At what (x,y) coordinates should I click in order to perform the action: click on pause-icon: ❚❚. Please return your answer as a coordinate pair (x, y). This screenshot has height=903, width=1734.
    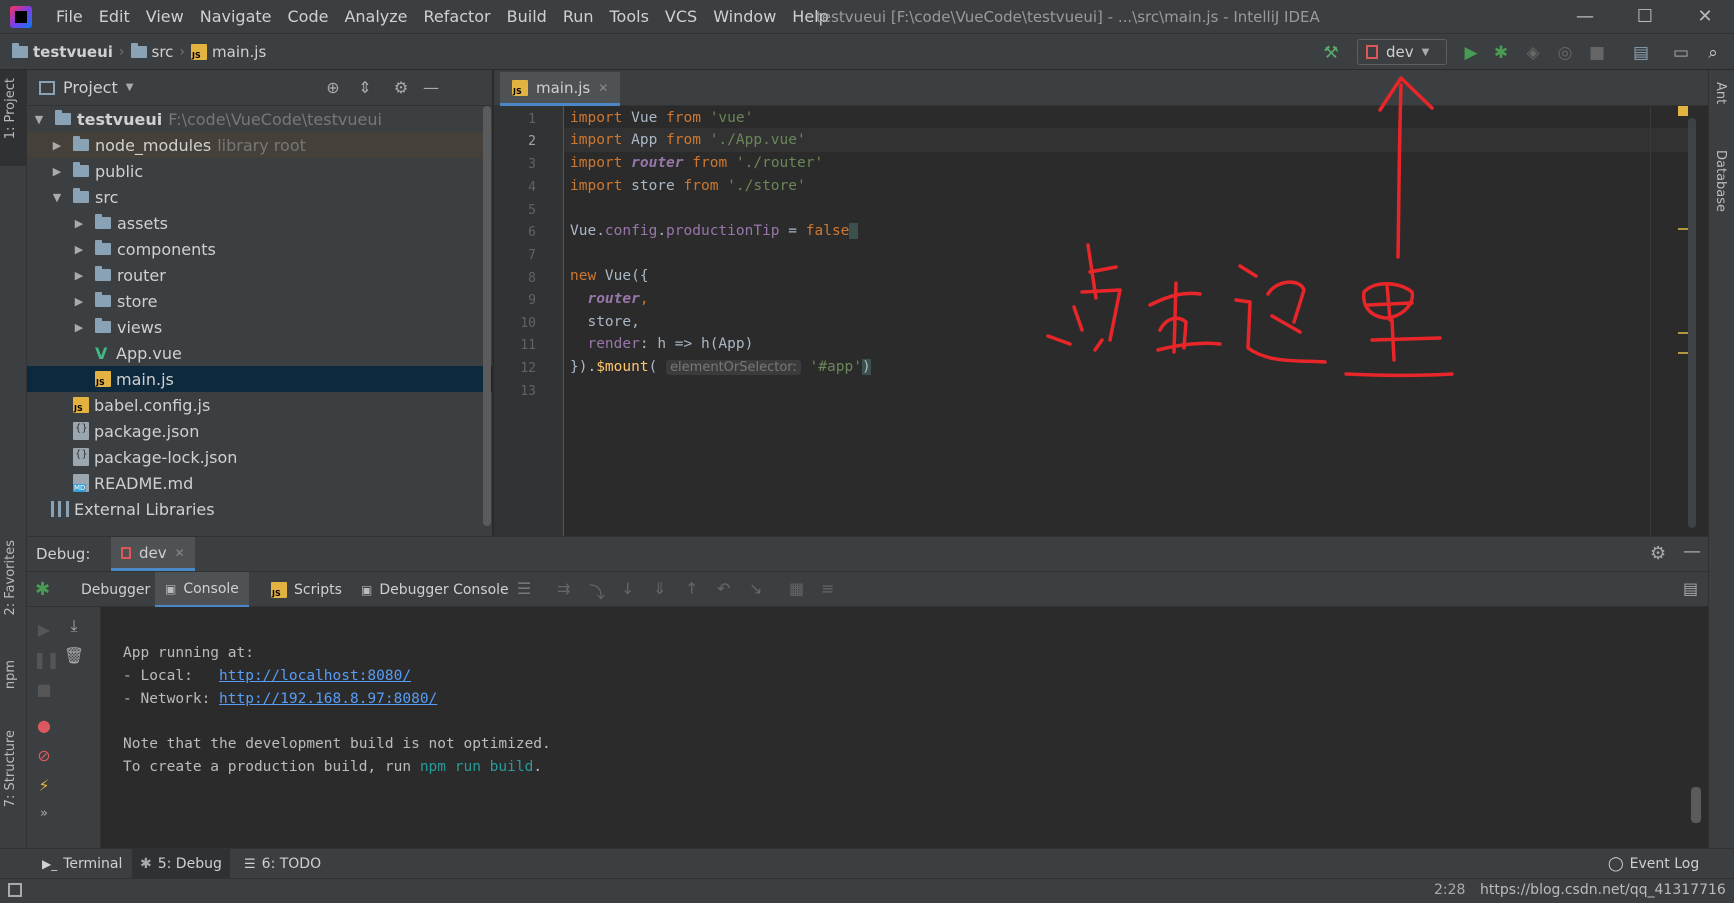
    Looking at the image, I should click on (46, 660).